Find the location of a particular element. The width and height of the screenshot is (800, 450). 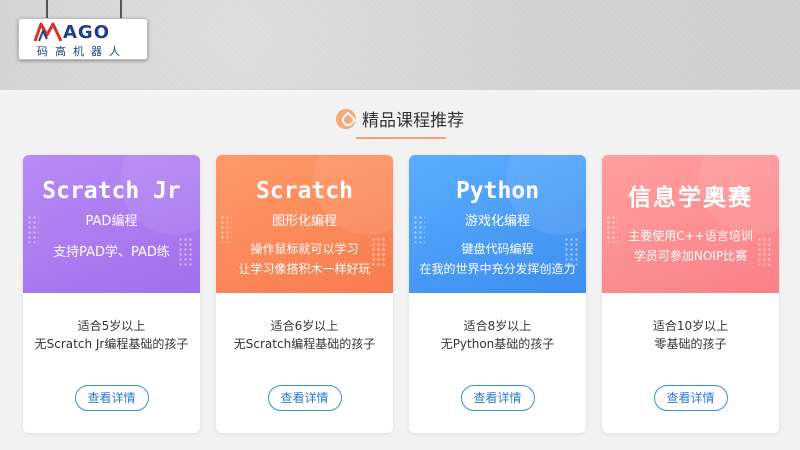

card-subtitle: PAD编程 is located at coordinates (111, 221).